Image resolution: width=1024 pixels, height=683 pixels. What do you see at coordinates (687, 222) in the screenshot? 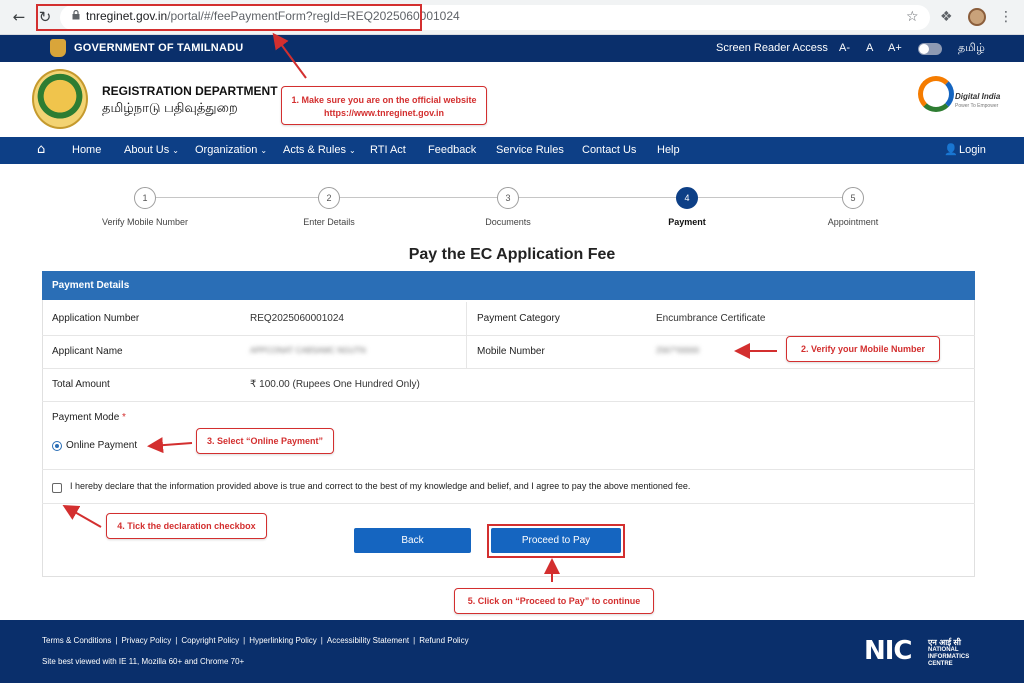
I see `step-4-label: Payment` at bounding box center [687, 222].